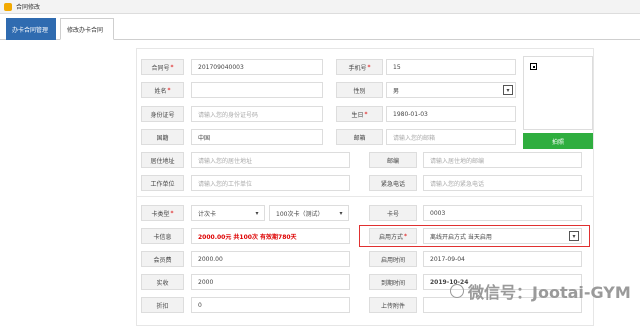  Describe the element at coordinates (8, 6) in the screenshot. I see `app-logo-icon` at that location.